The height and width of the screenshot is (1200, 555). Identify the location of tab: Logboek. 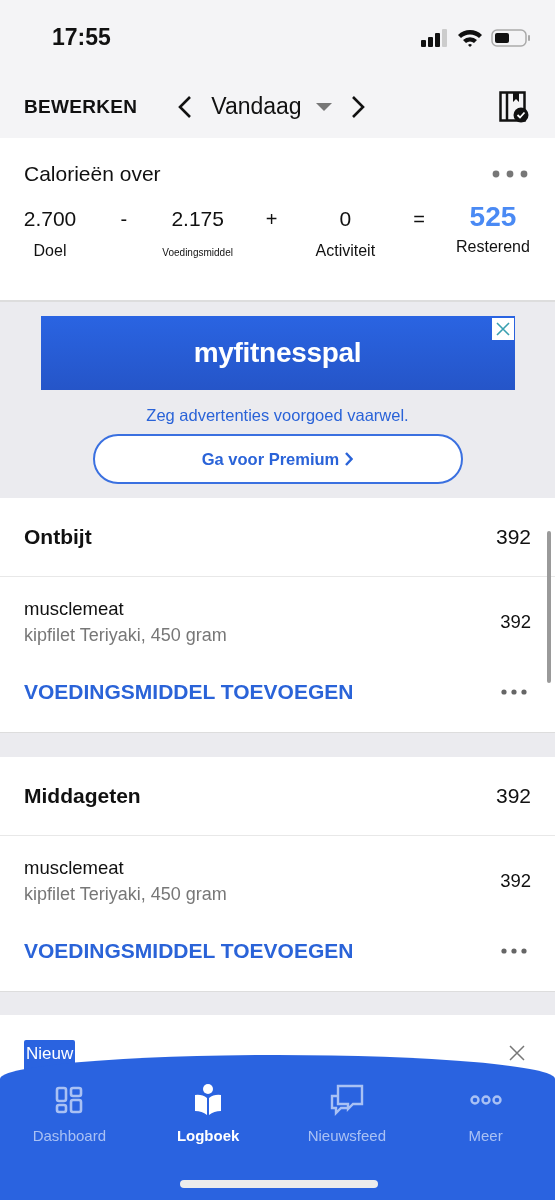
(208, 1141).